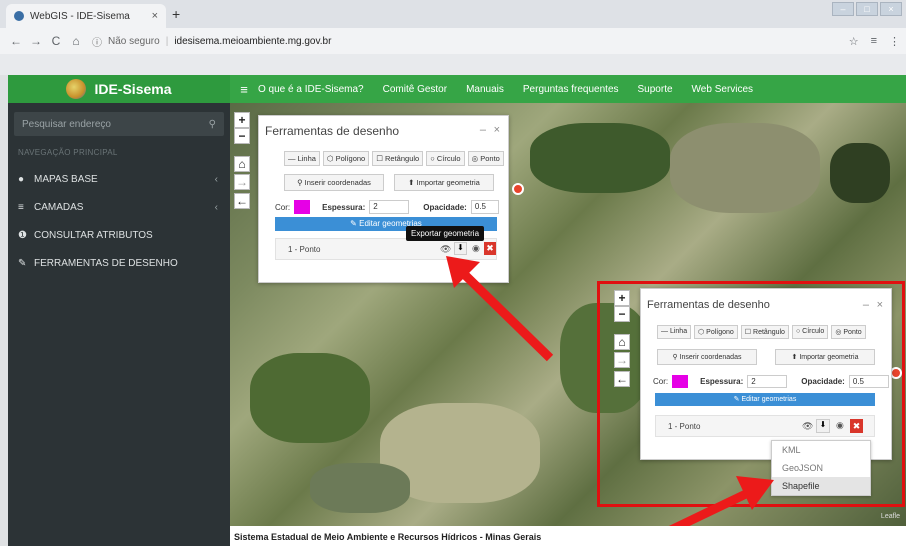 The width and height of the screenshot is (906, 546). What do you see at coordinates (216, 207) in the screenshot?
I see `chevron-left-icon: ‹` at bounding box center [216, 207].